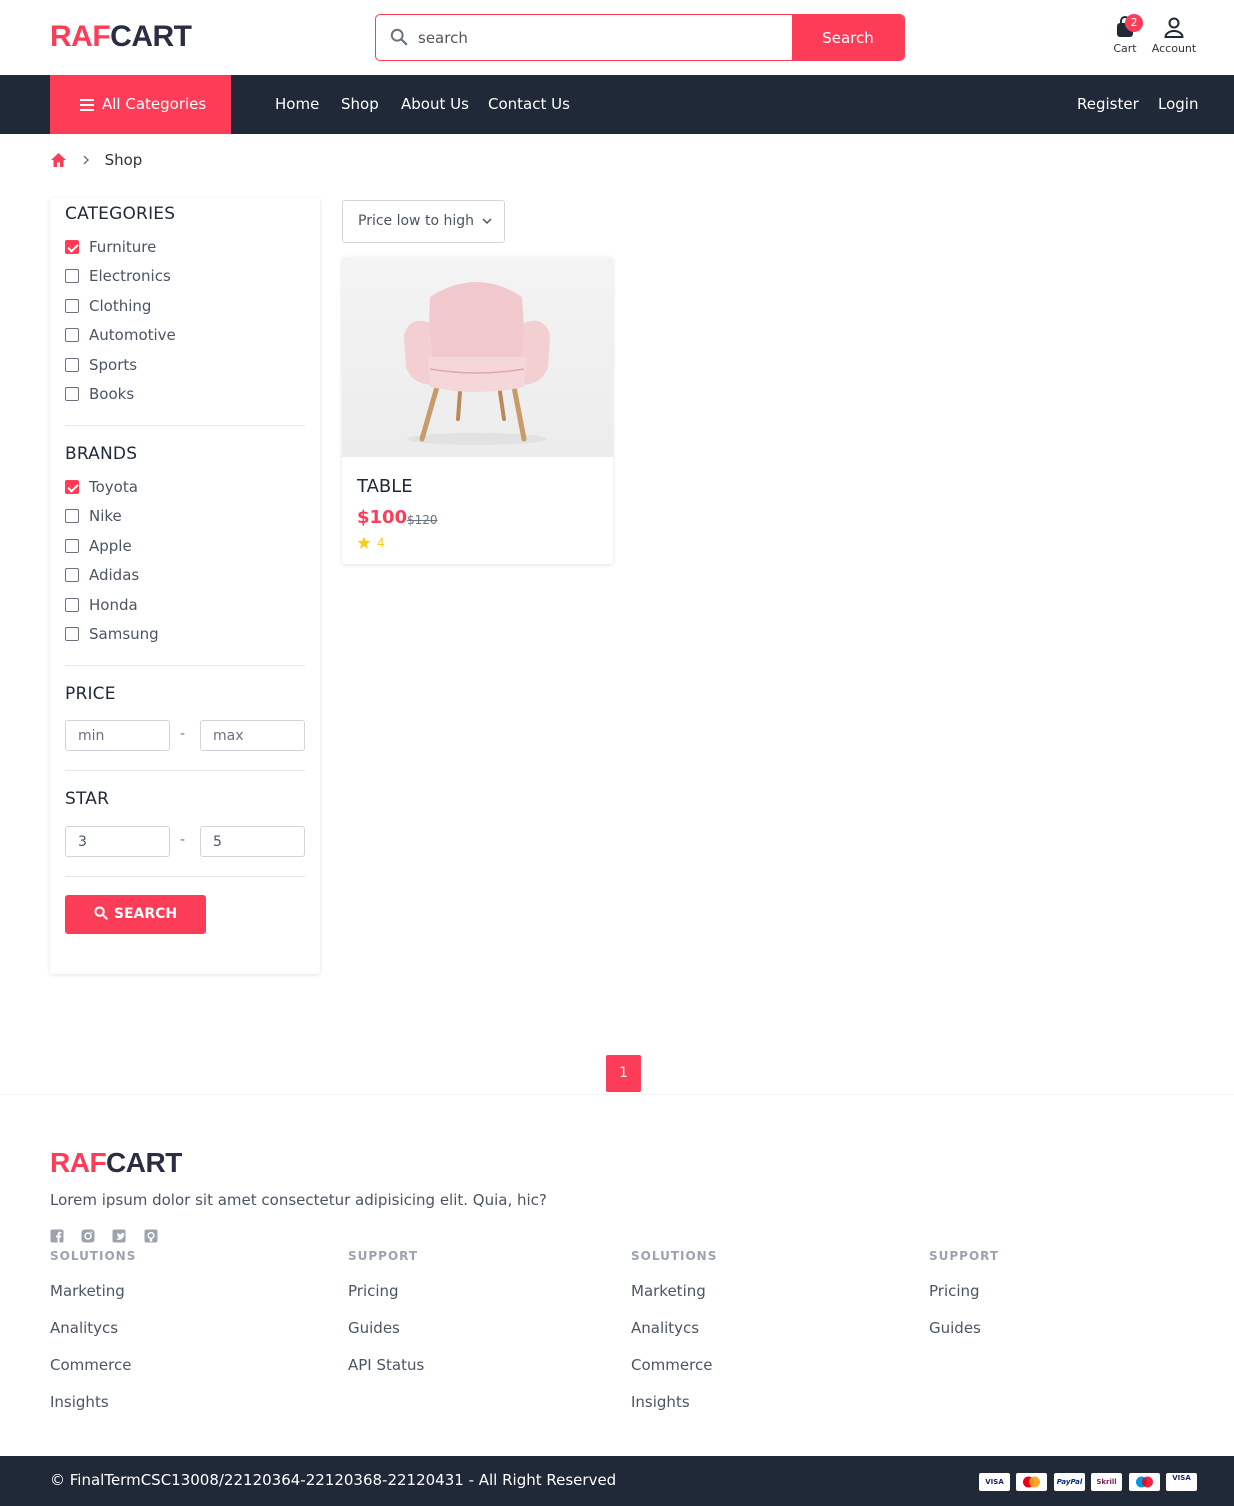 This screenshot has height=1506, width=1234. I want to click on category-furniture: Furniture, so click(110, 248).